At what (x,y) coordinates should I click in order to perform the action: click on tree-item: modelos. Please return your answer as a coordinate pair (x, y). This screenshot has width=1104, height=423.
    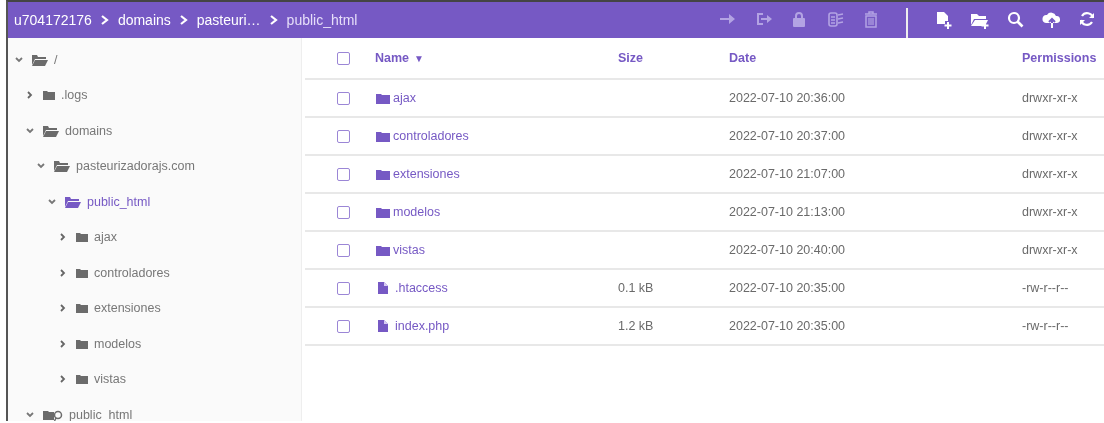
    Looking at the image, I should click on (118, 343).